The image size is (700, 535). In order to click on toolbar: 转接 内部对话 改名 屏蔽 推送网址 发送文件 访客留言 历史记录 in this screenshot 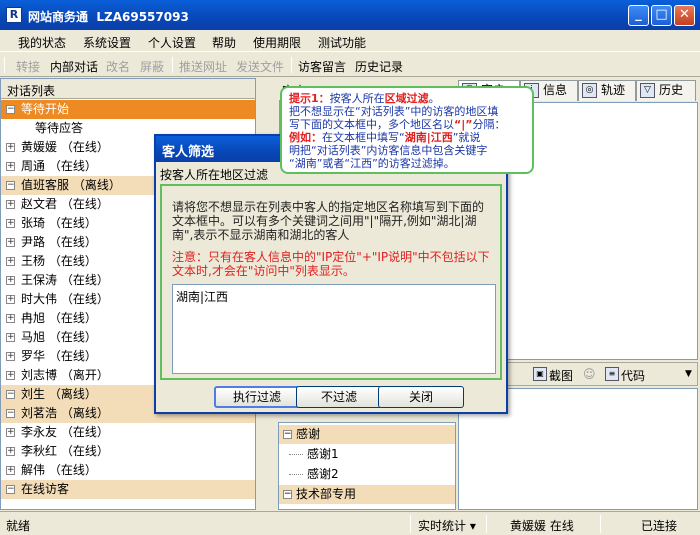, I will do `click(350, 65)`.